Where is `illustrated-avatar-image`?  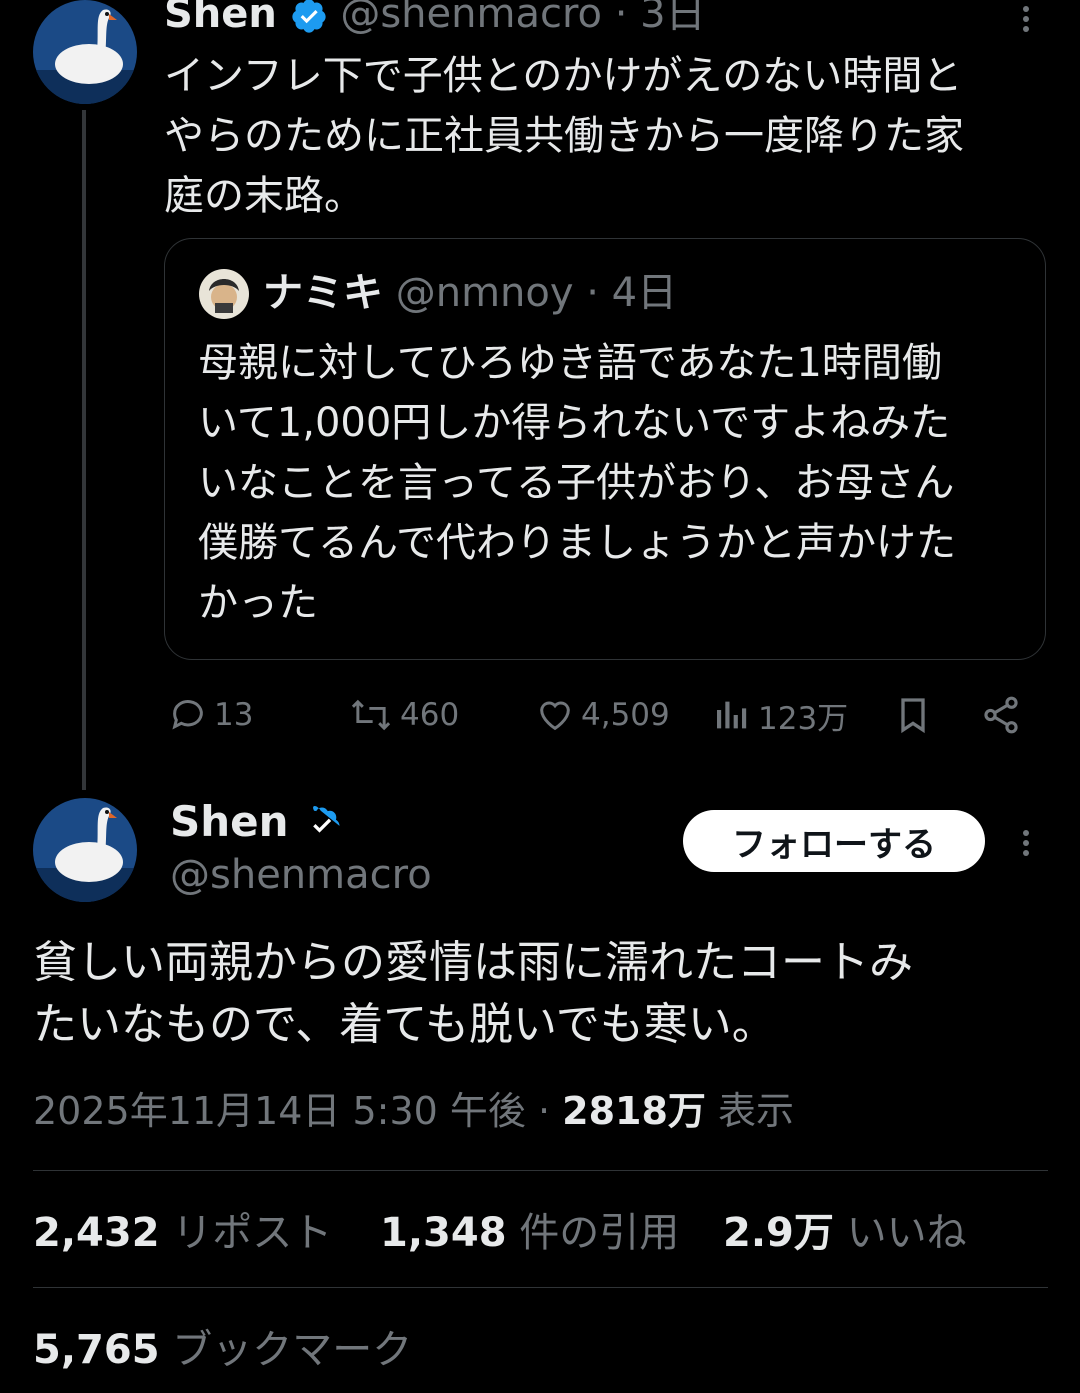
illustrated-avatar-image is located at coordinates (224, 294).